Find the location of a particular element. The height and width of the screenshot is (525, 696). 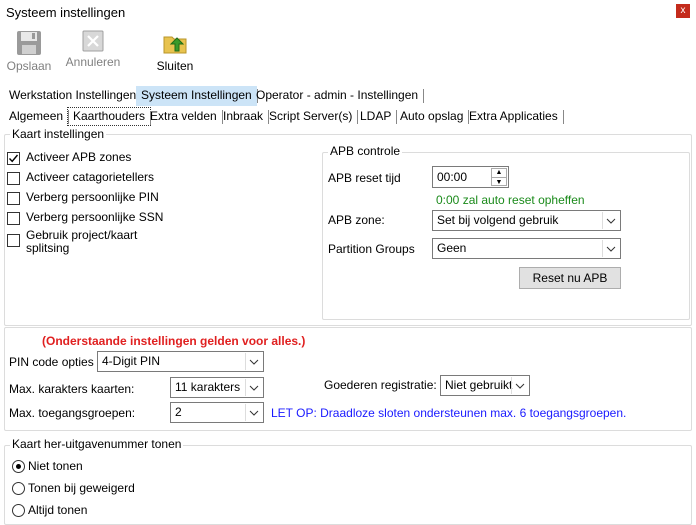

checkbox-hide-personal-pin: Verberg persoonlijke PIN is located at coordinates (83, 198).